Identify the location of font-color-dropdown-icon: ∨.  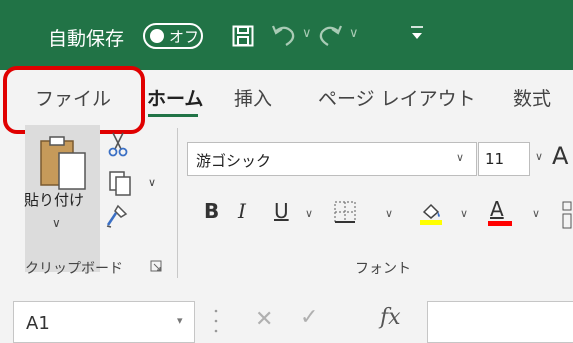
(536, 213).